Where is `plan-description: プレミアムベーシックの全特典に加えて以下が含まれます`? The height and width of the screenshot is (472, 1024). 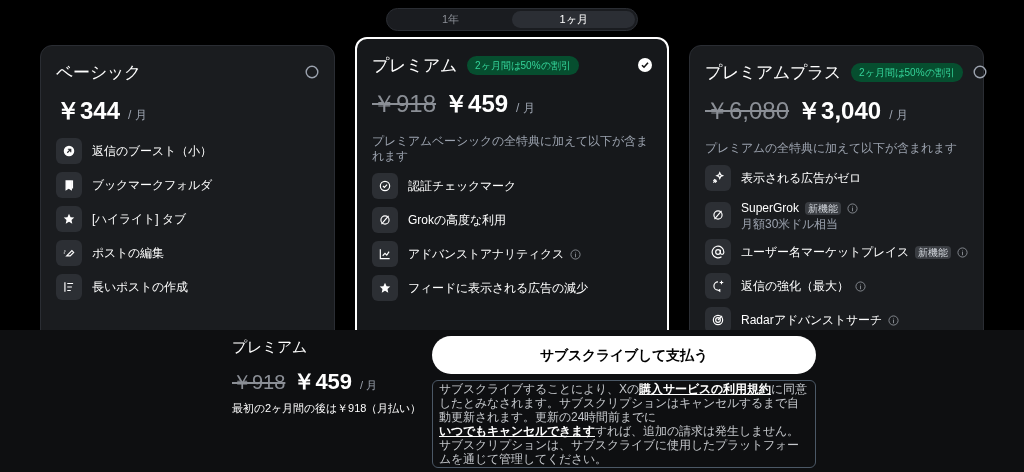
plan-description: プレミアムベーシックの全特典に加えて以下が含まれます is located at coordinates (510, 149).